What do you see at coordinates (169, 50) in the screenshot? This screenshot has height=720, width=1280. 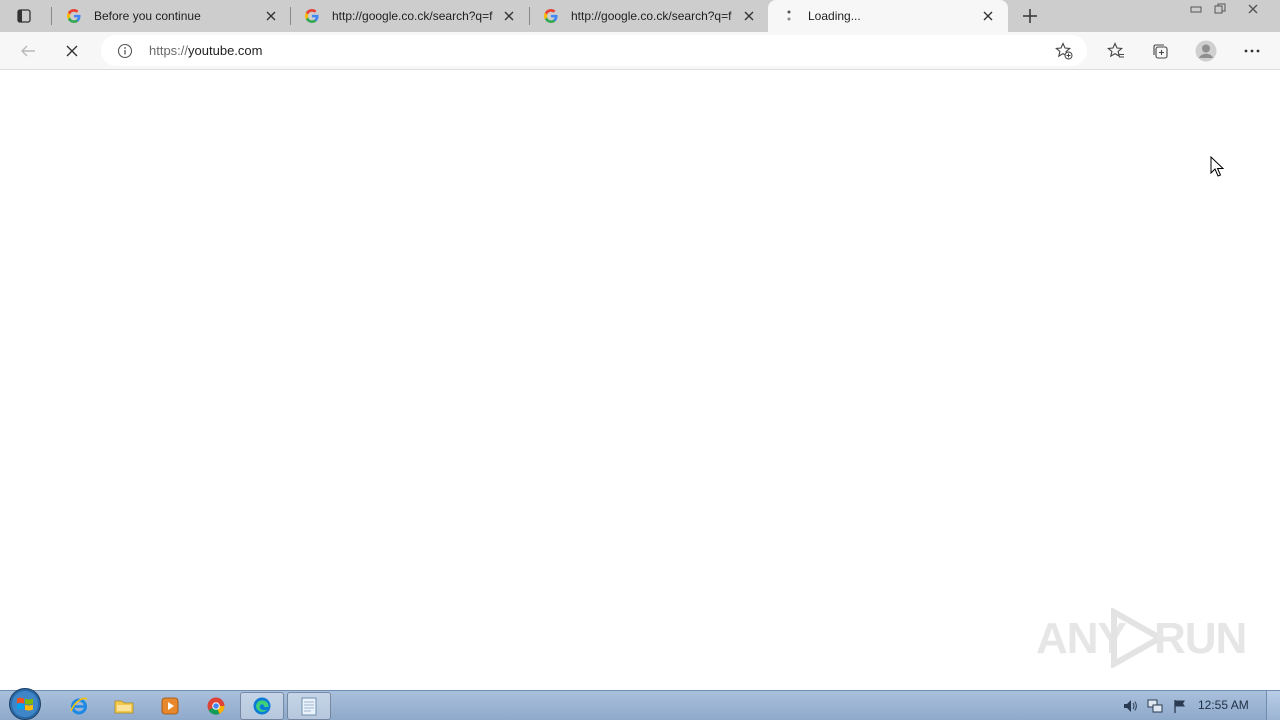 I see `url-scheme: https://` at bounding box center [169, 50].